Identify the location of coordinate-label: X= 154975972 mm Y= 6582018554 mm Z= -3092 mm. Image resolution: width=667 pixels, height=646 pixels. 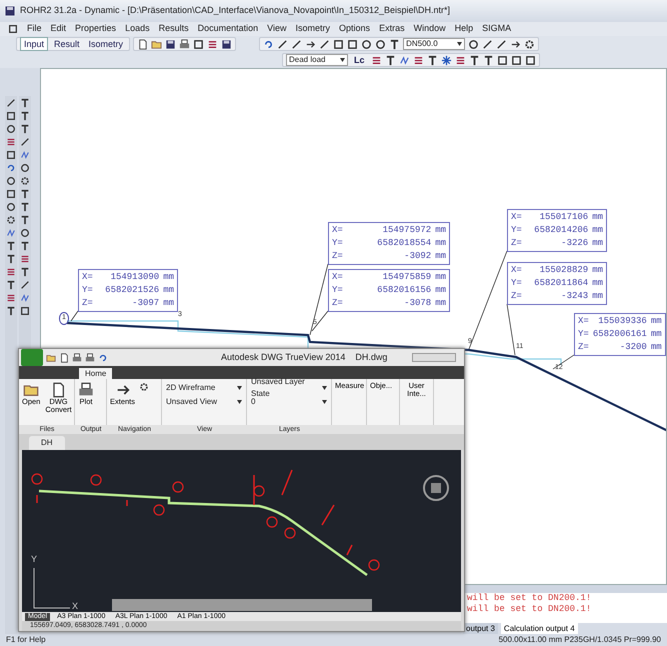
(389, 243).